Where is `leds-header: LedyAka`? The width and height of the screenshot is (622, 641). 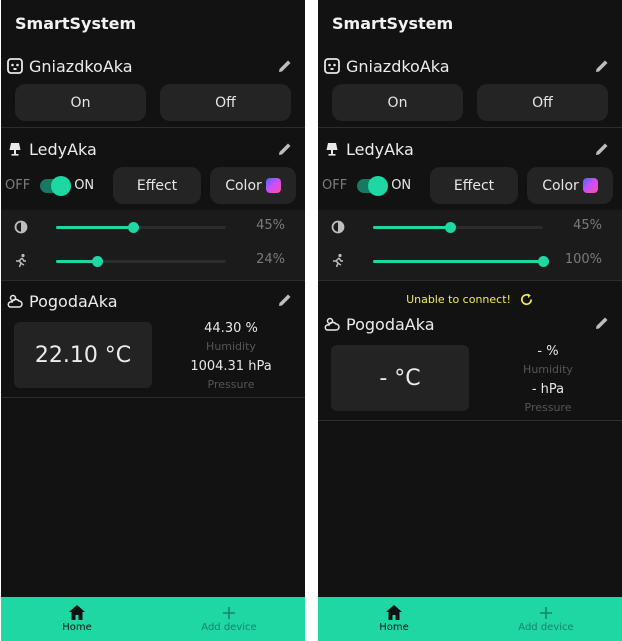 leds-header: LedyAka is located at coordinates (52, 149).